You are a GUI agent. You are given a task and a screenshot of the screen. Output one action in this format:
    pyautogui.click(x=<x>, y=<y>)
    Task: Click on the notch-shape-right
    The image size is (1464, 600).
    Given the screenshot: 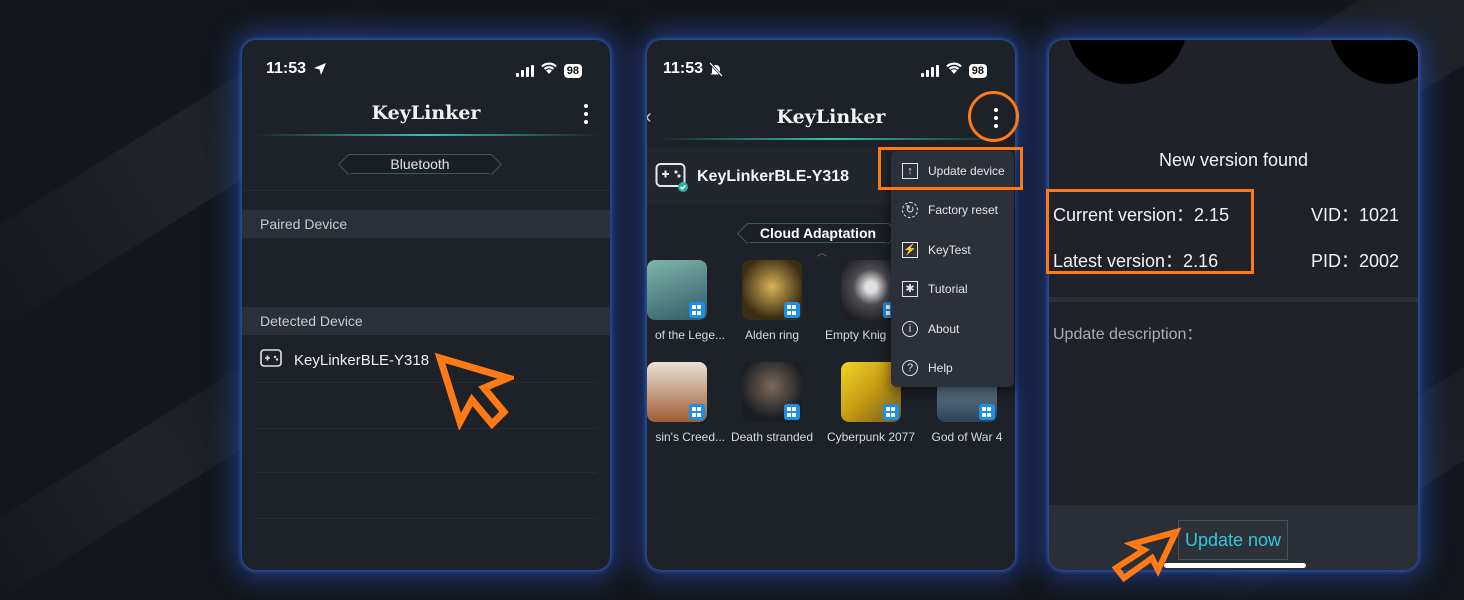 What is the action you would take?
    pyautogui.click(x=1373, y=62)
    